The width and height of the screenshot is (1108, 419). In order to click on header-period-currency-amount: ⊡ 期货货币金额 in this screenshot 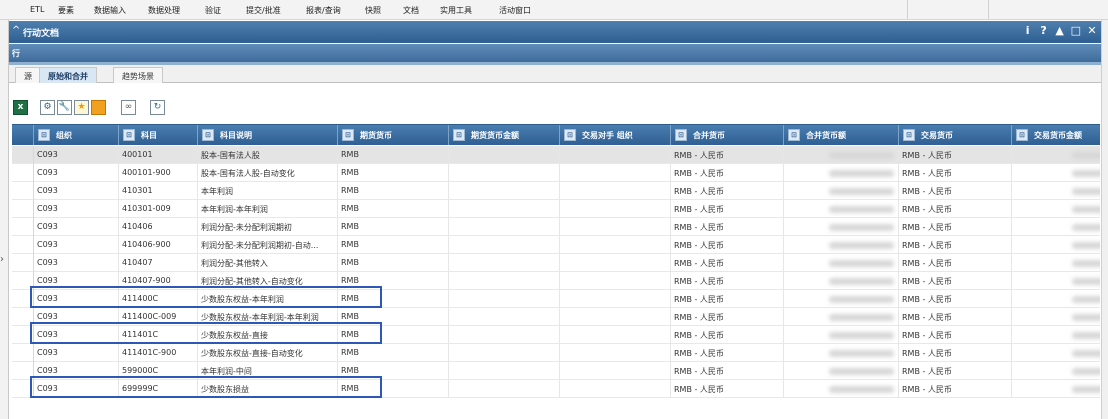, I will do `click(504, 135)`.